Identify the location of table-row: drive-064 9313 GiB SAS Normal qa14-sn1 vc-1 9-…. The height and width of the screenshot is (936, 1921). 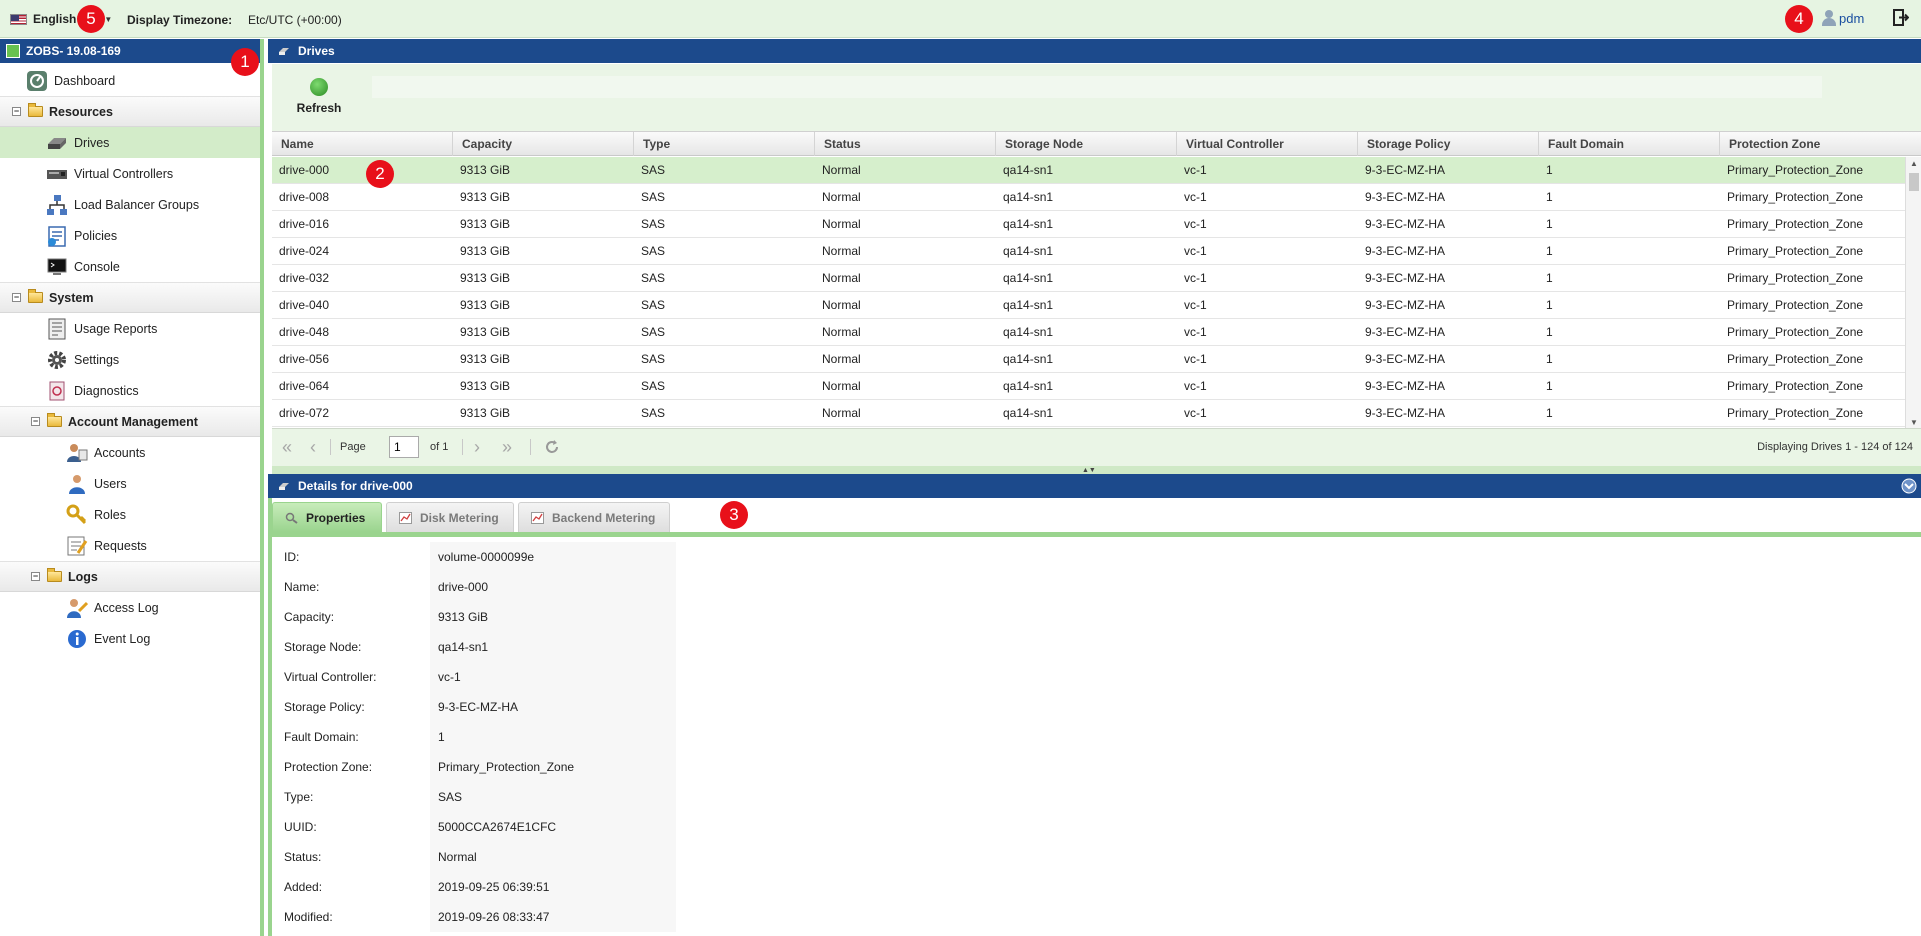
(1088, 386).